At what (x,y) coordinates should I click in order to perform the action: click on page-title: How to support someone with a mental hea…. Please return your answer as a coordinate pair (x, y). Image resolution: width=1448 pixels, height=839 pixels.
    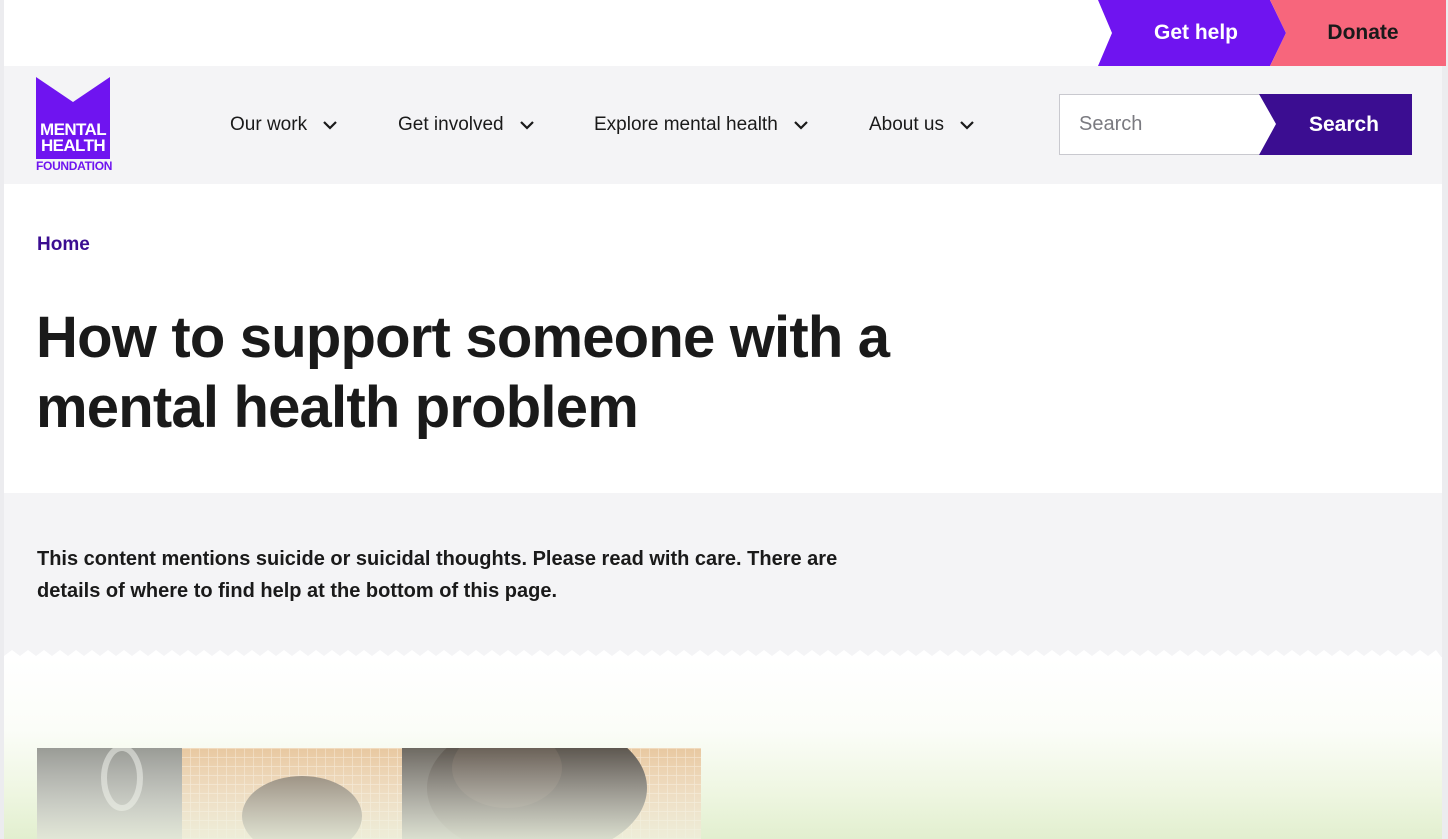
    Looking at the image, I should click on (463, 372).